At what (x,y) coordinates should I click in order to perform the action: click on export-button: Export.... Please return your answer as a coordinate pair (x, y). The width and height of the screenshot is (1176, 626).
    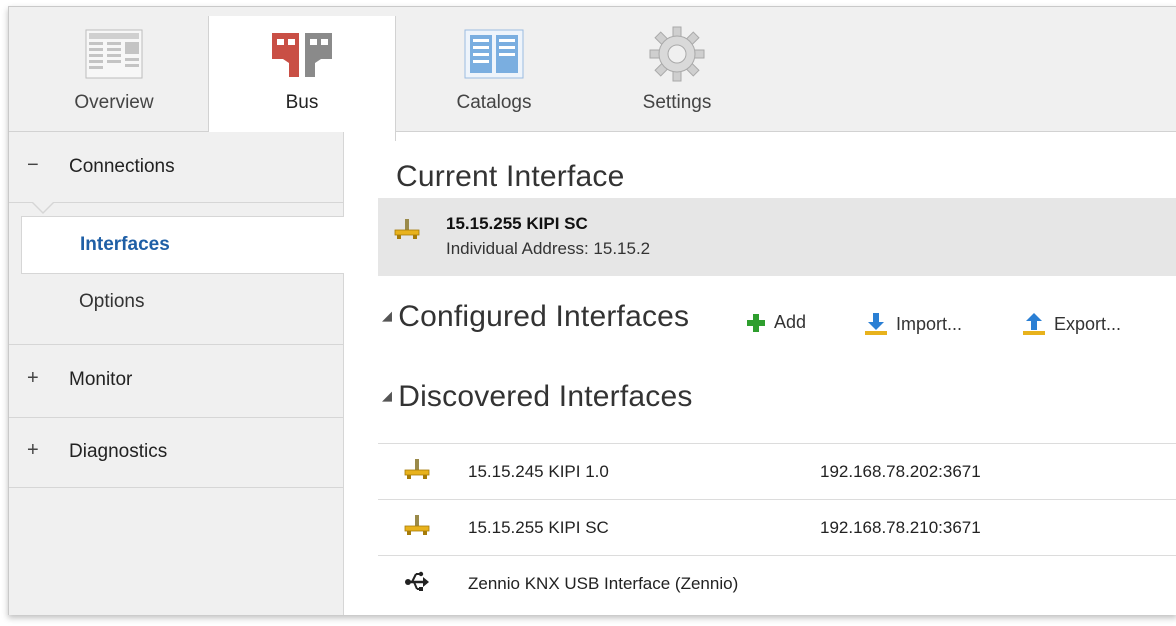
    Looking at the image, I should click on (1071, 324).